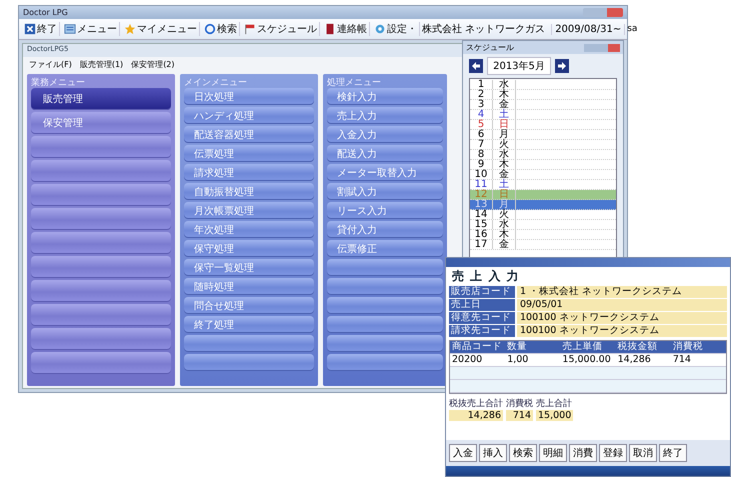 The width and height of the screenshot is (731, 477). What do you see at coordinates (216, 82) in the screenshot?
I see `panel-title: メインメニュー` at bounding box center [216, 82].